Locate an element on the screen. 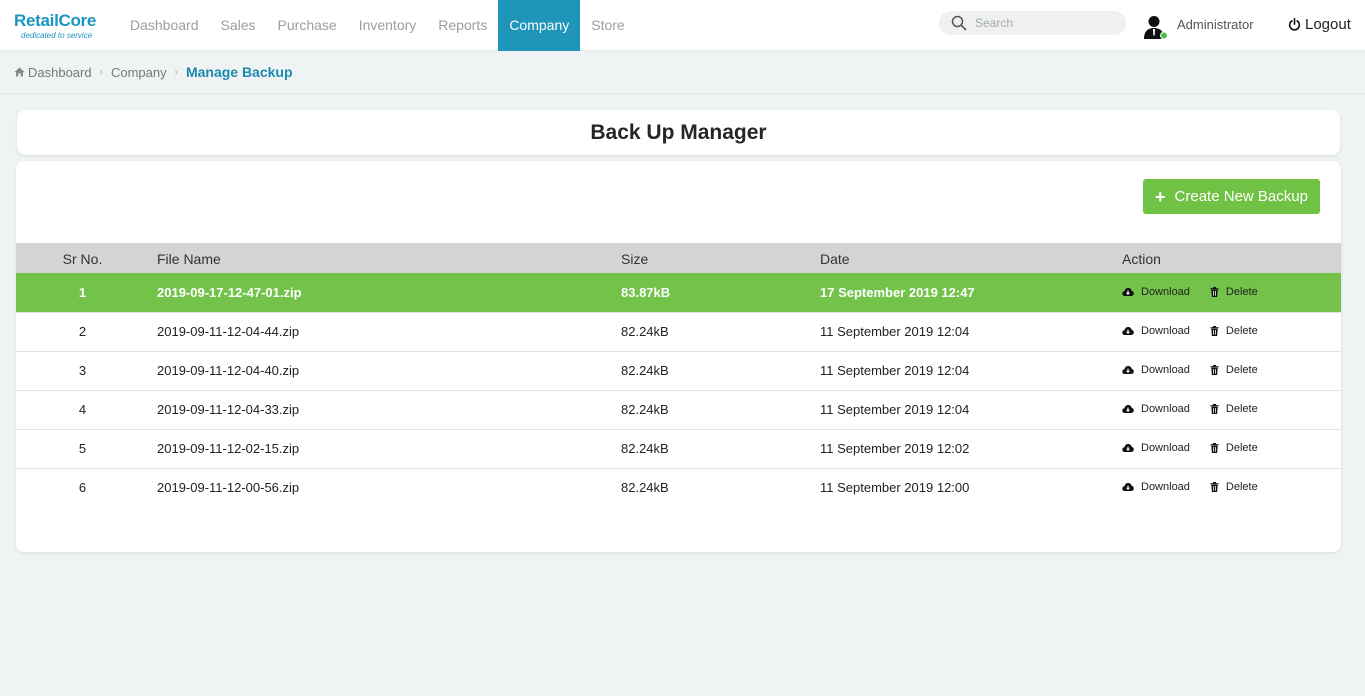  cell-size: 83.87kB is located at coordinates (646, 292).